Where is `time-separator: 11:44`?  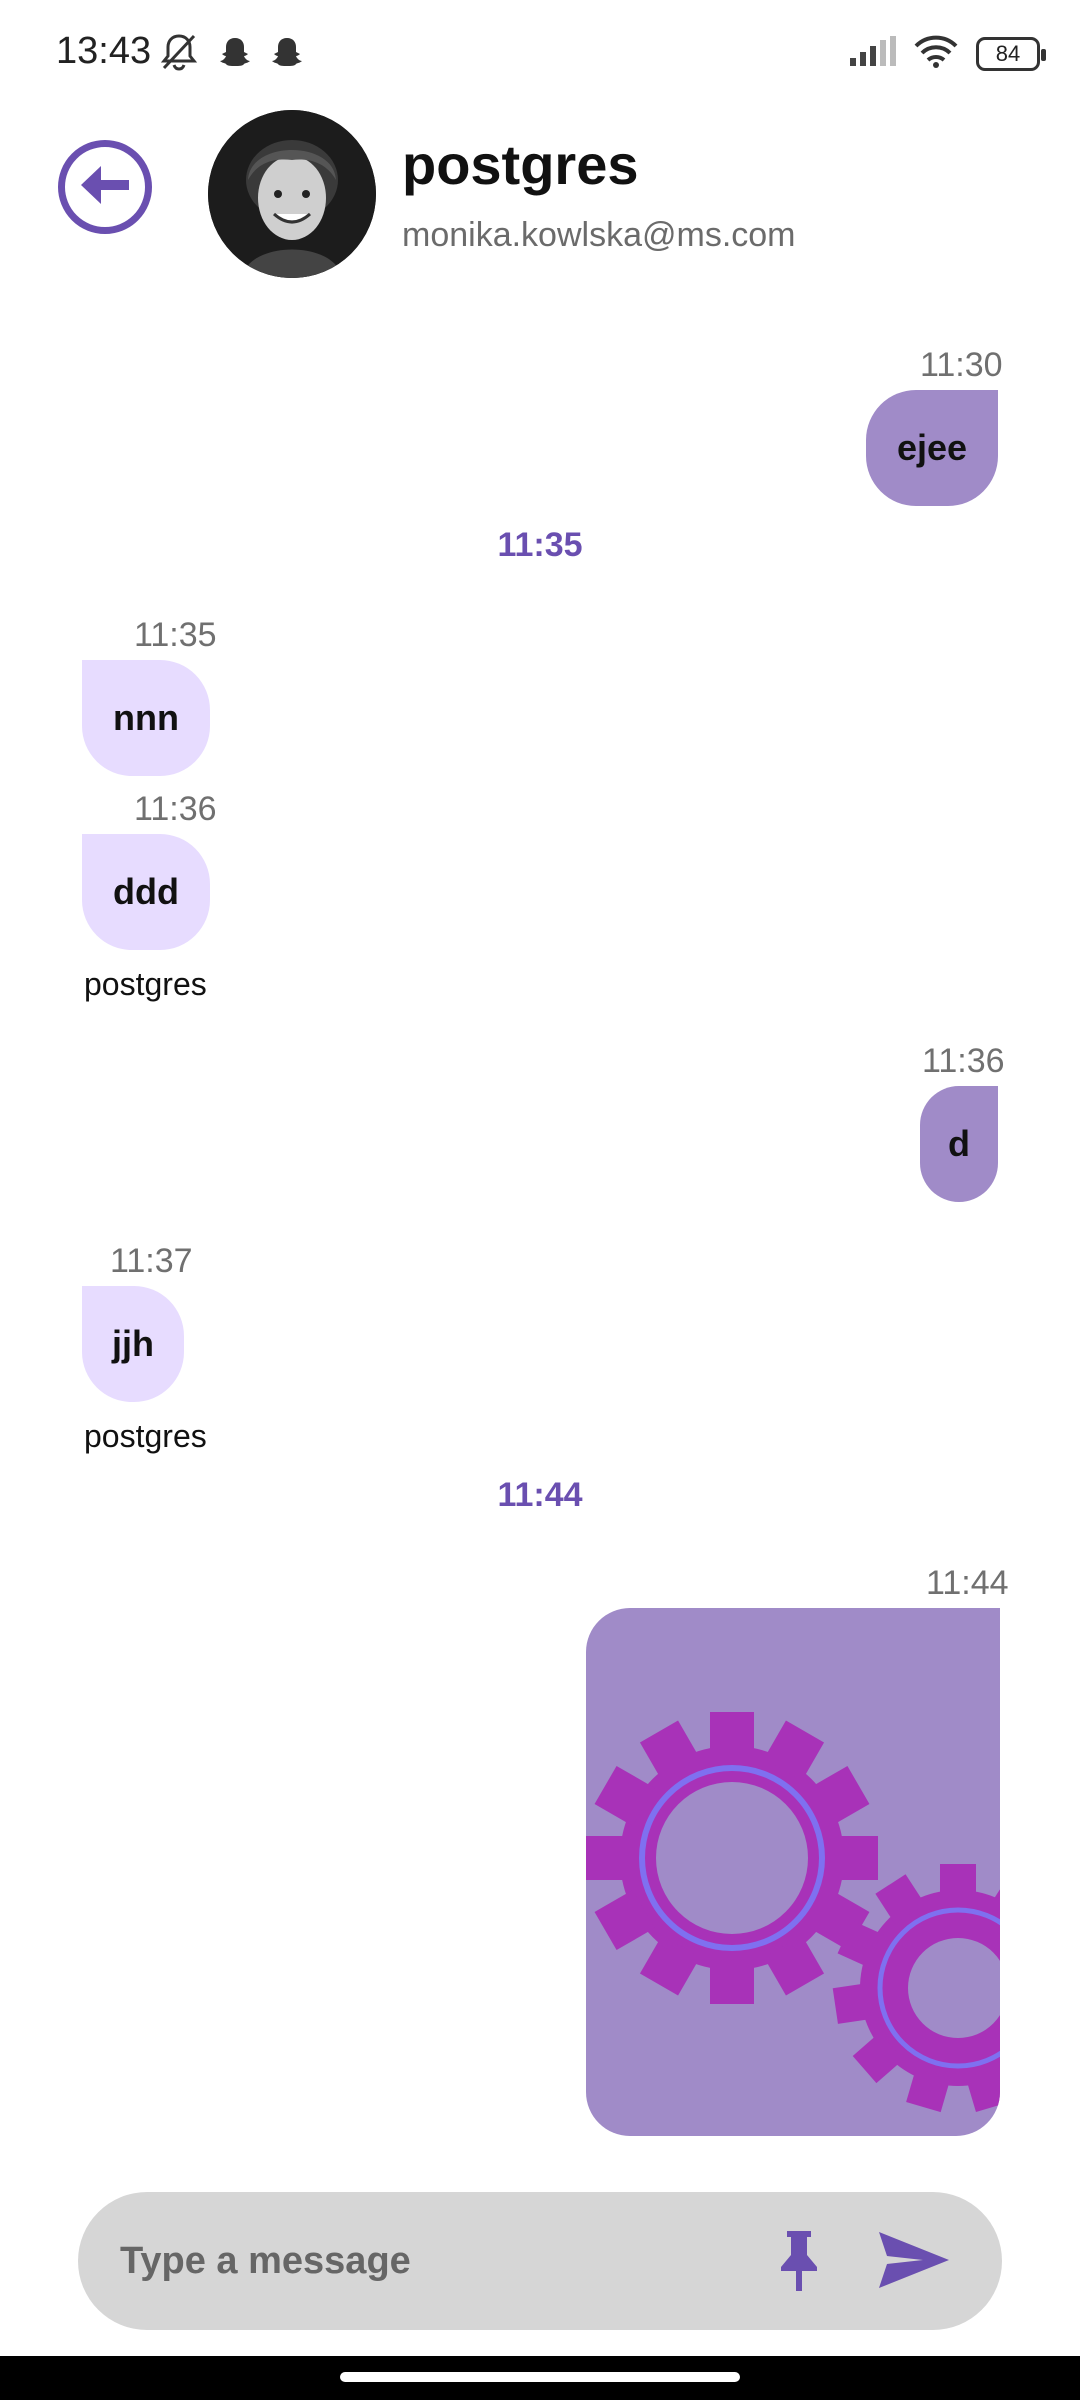 time-separator: 11:44 is located at coordinates (540, 1495).